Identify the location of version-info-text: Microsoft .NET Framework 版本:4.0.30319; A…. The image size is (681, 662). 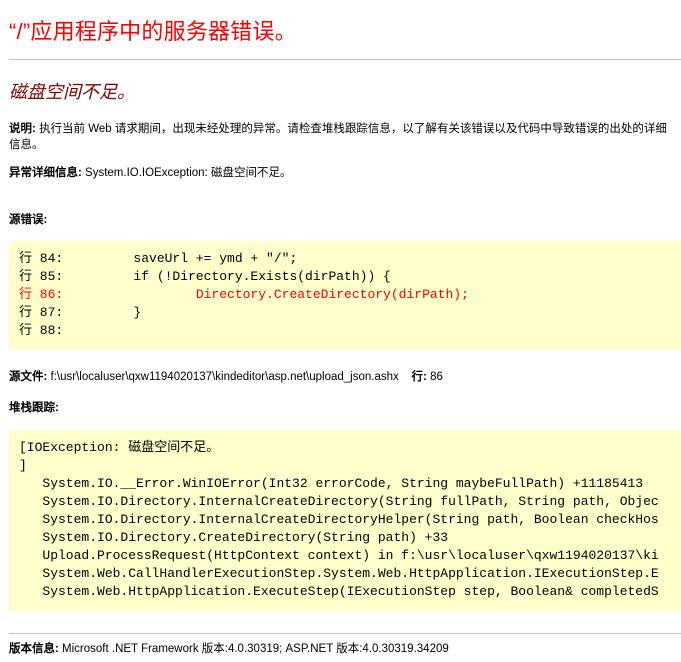
(255, 649).